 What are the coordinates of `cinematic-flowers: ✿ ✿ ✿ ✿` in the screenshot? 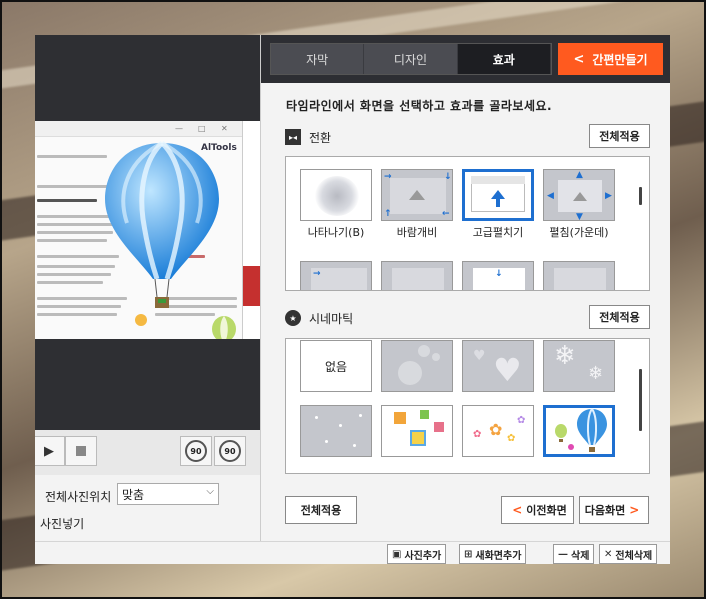 It's located at (498, 431).